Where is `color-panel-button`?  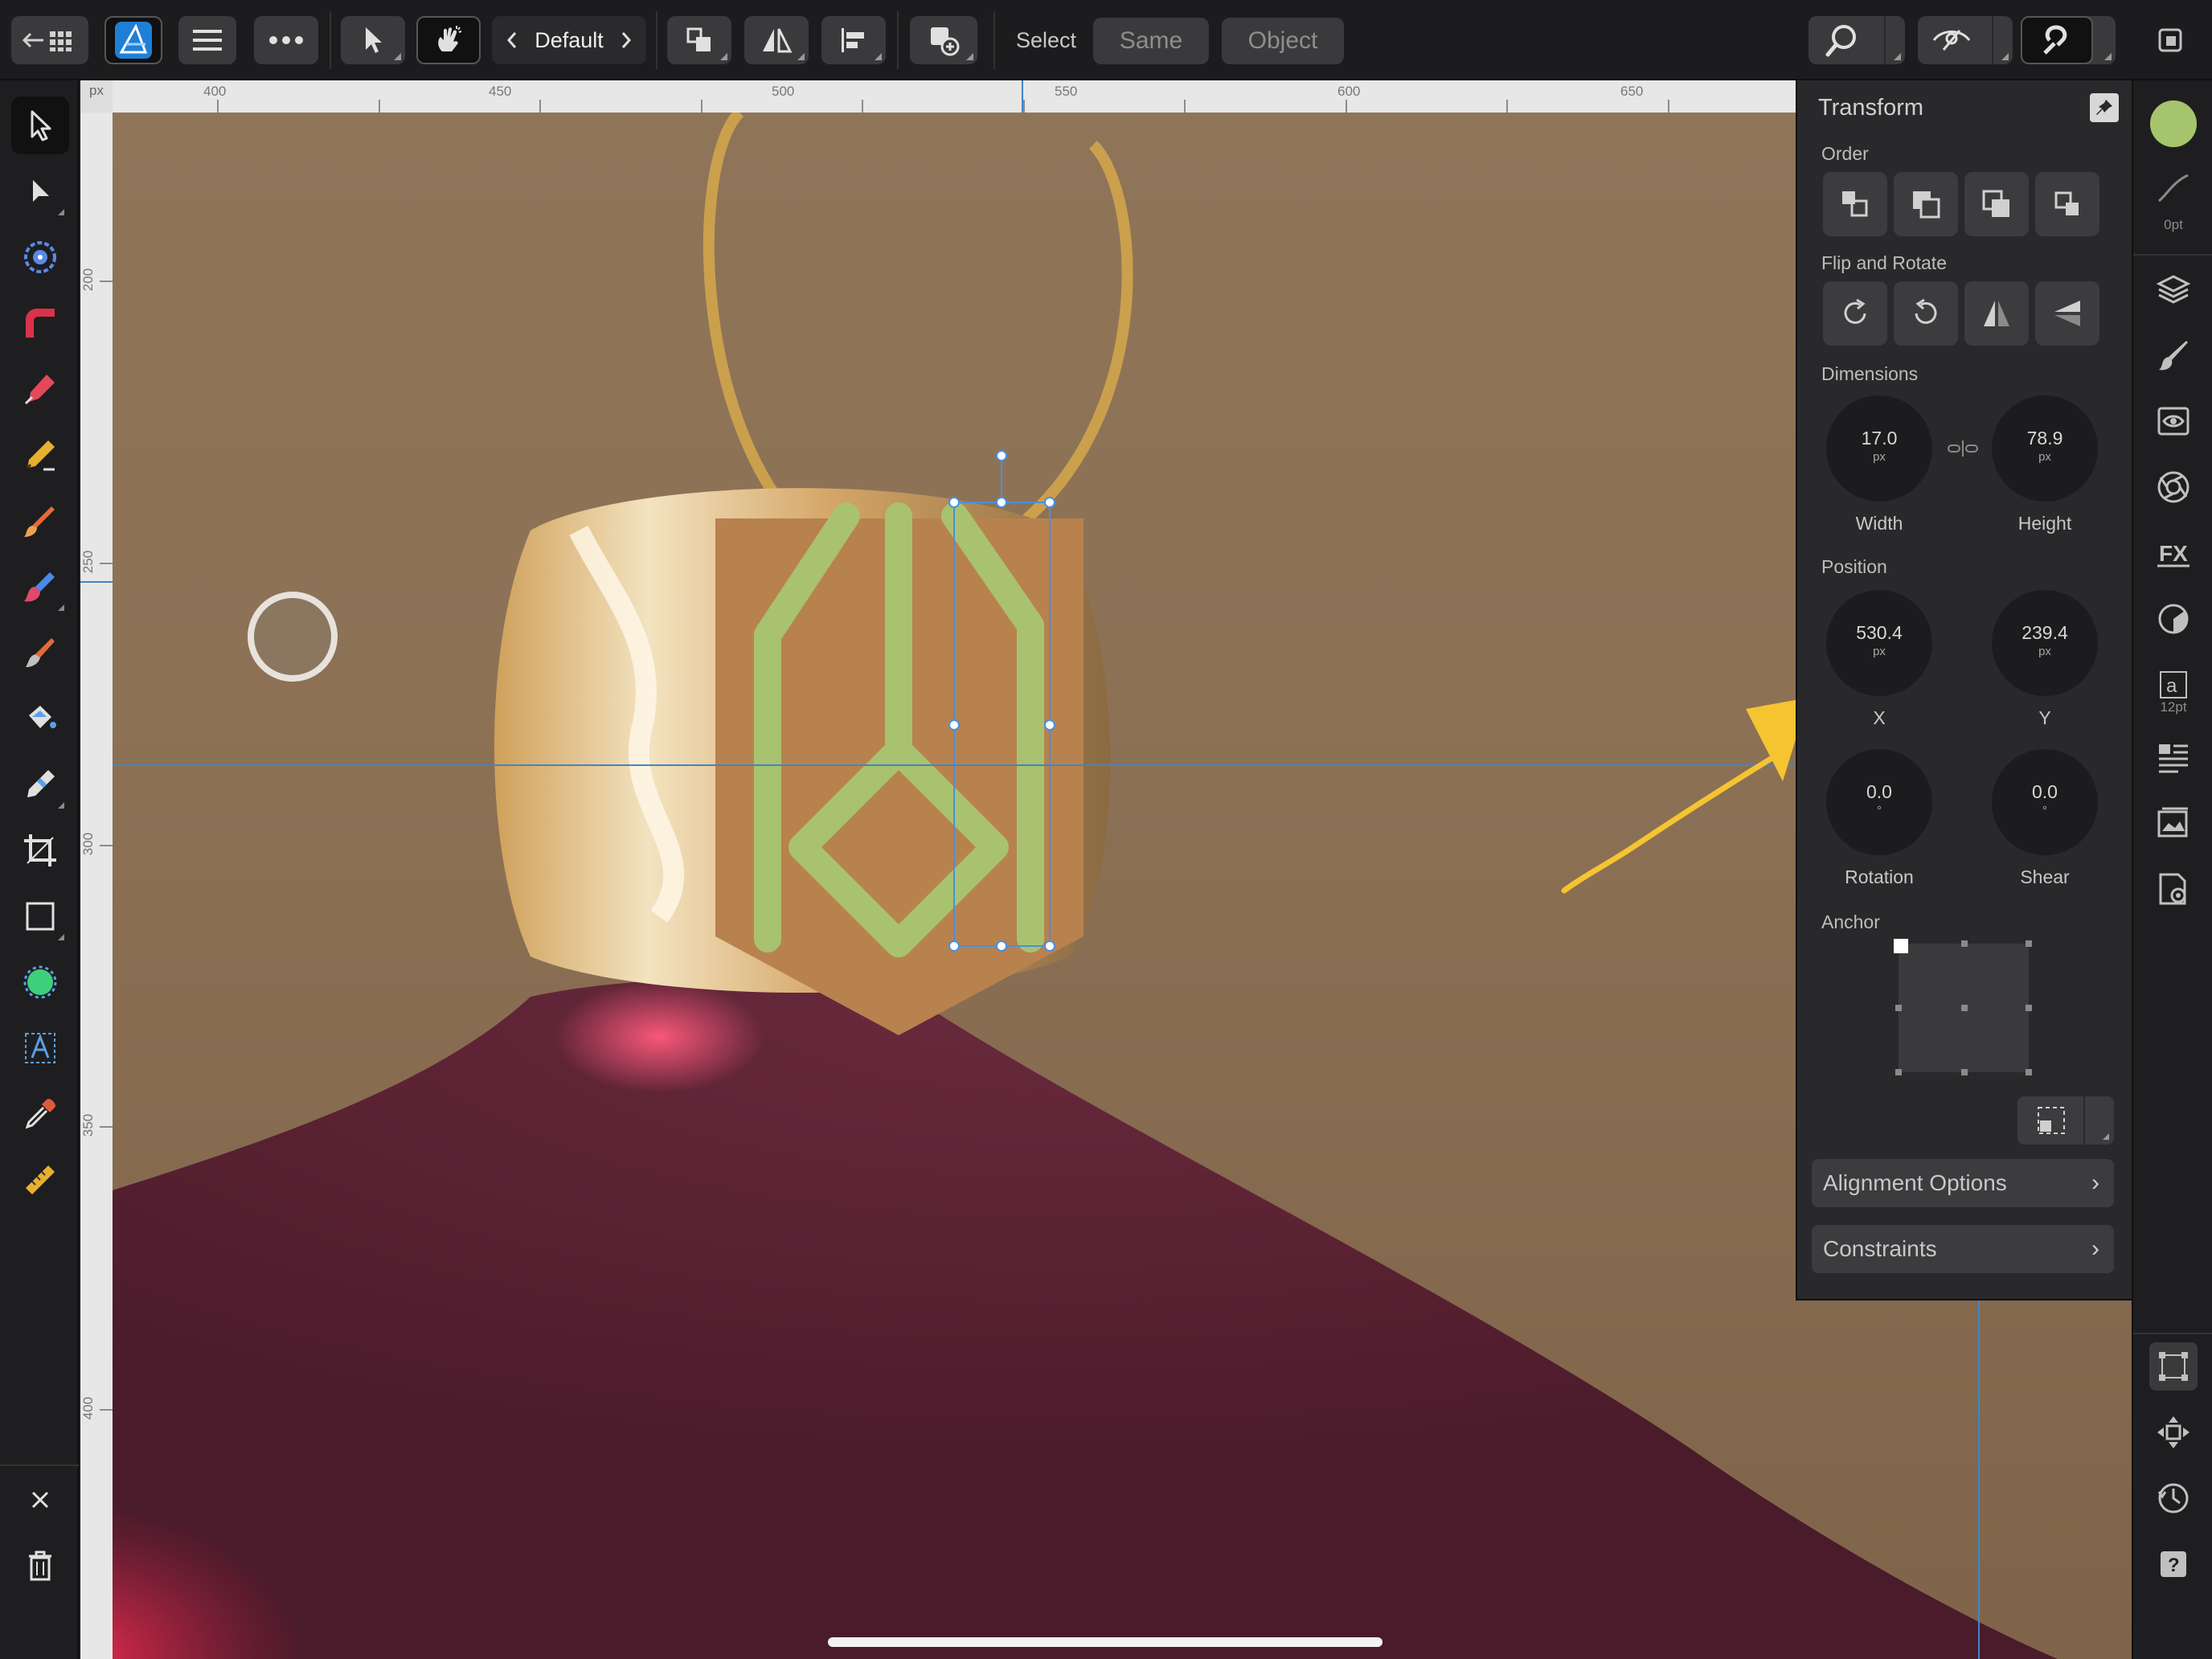 color-panel-button is located at coordinates (2173, 619).